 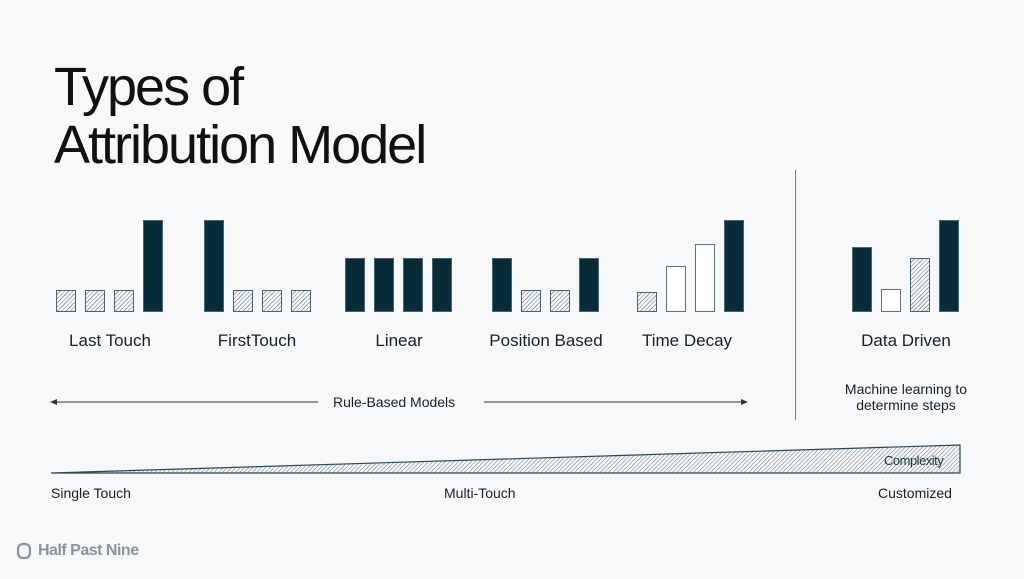 What do you see at coordinates (906, 405) in the screenshot?
I see `ml-label-line-2: determine steps` at bounding box center [906, 405].